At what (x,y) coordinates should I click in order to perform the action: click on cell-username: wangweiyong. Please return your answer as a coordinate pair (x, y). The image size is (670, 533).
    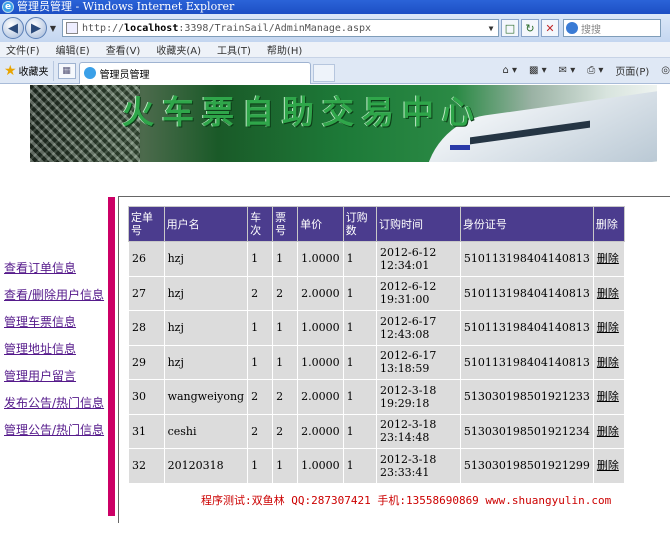
    Looking at the image, I should click on (206, 397).